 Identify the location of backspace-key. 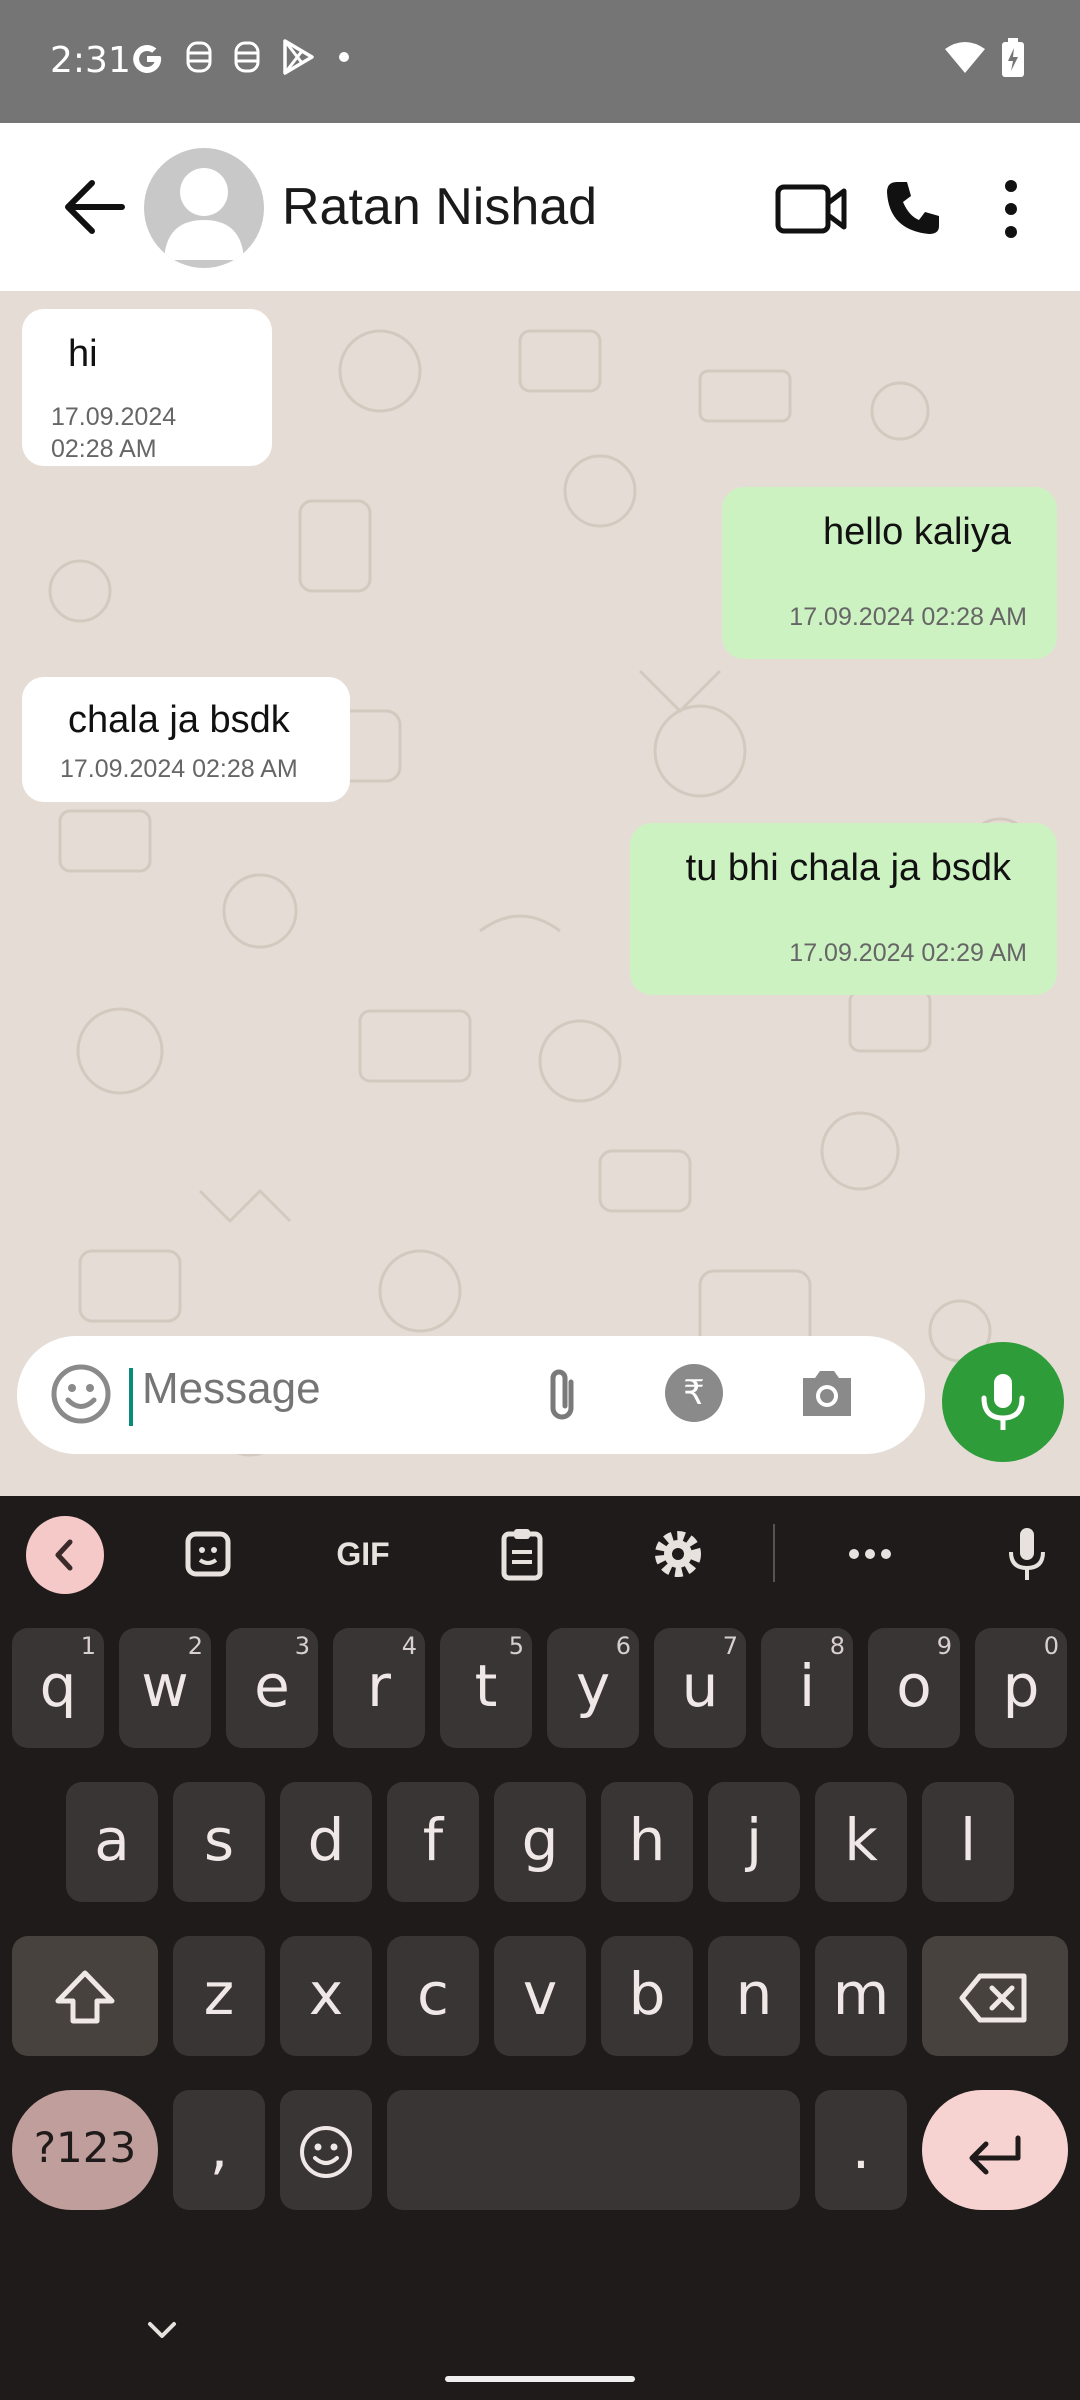
(995, 1996).